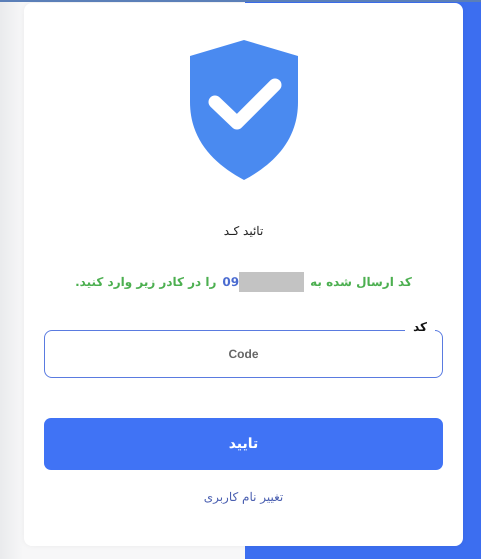 This screenshot has width=481, height=559. What do you see at coordinates (243, 444) in the screenshot?
I see `submit-button: تایید` at bounding box center [243, 444].